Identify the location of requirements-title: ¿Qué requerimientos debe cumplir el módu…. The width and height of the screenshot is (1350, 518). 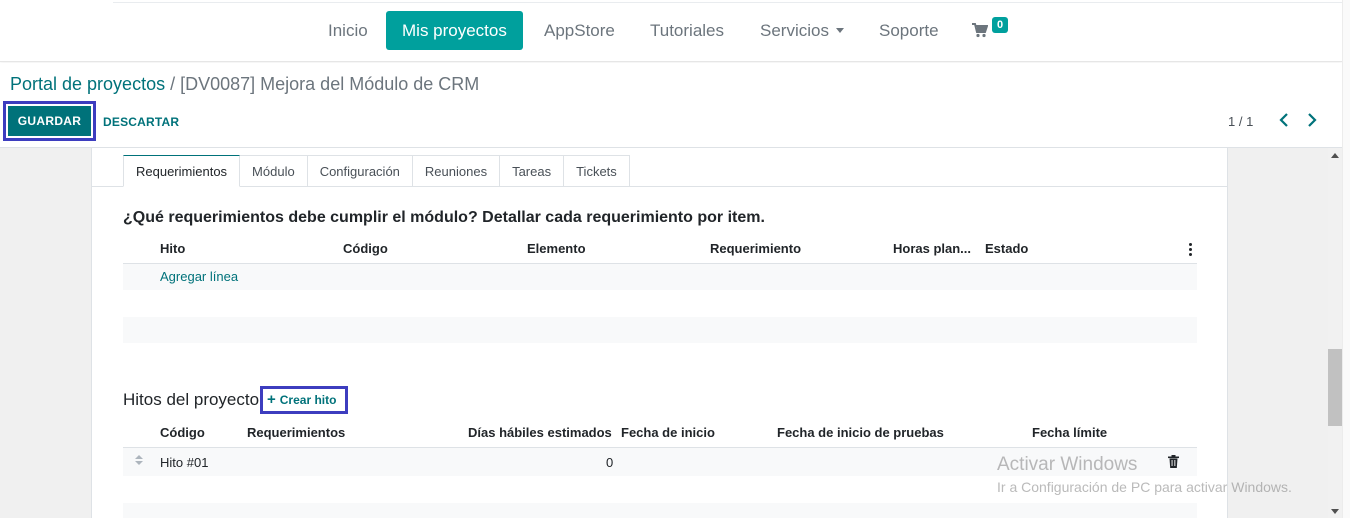
(444, 217).